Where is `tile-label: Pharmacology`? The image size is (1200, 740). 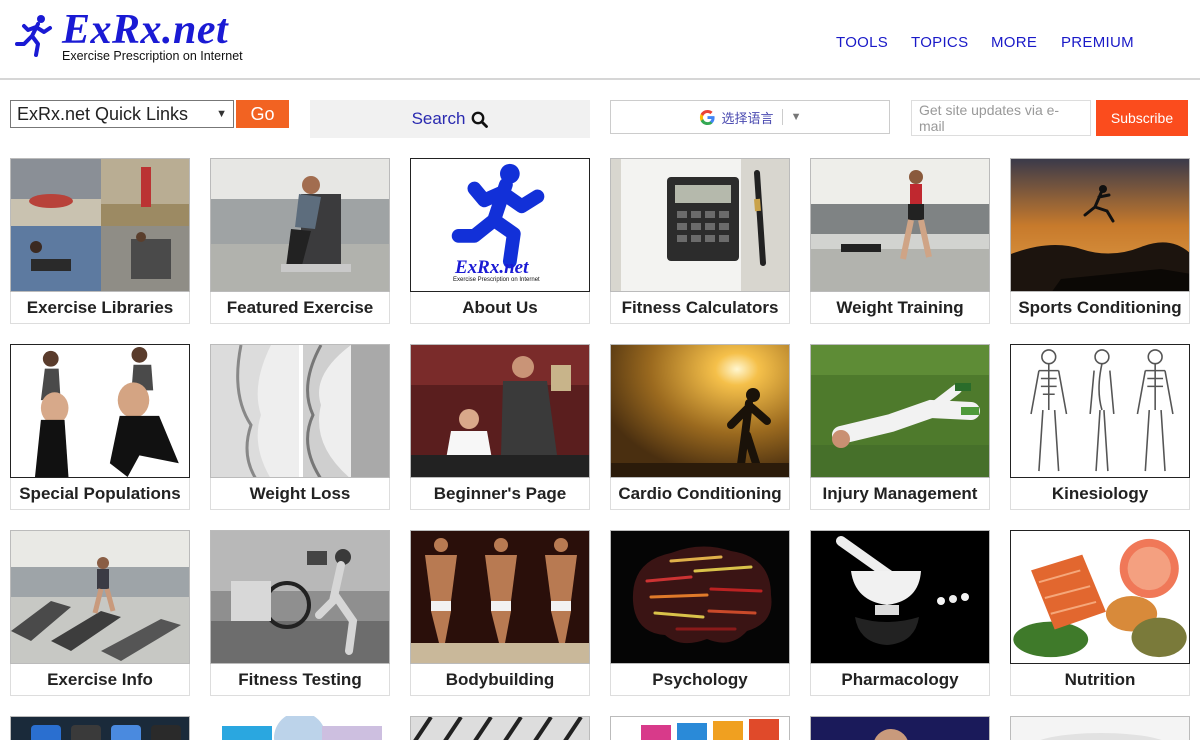 tile-label: Pharmacology is located at coordinates (900, 680).